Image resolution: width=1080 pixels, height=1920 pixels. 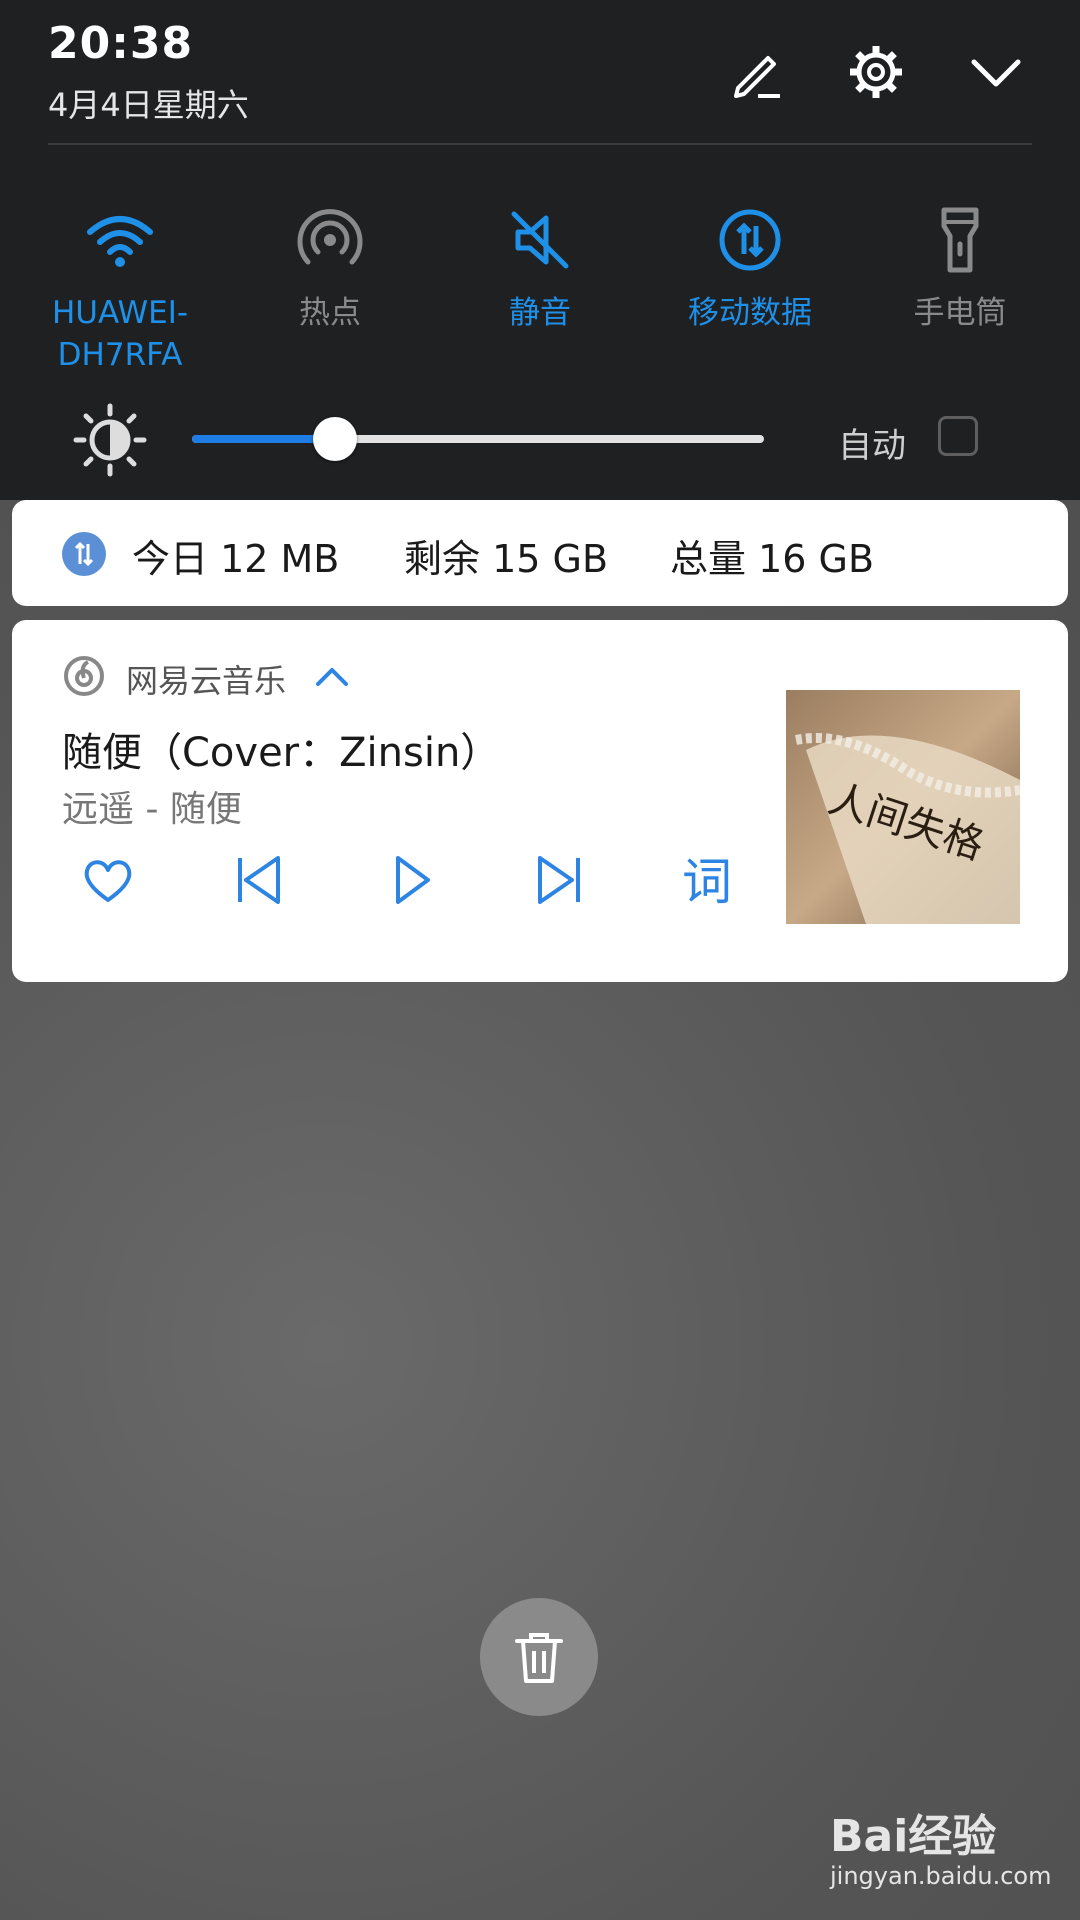 What do you see at coordinates (120, 334) in the screenshot?
I see `tile-wifi-label: HUAWEI- DH7RFA` at bounding box center [120, 334].